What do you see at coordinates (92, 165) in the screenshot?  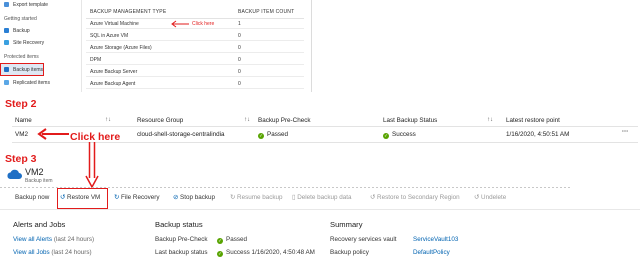 I see `arrow-down-icon` at bounding box center [92, 165].